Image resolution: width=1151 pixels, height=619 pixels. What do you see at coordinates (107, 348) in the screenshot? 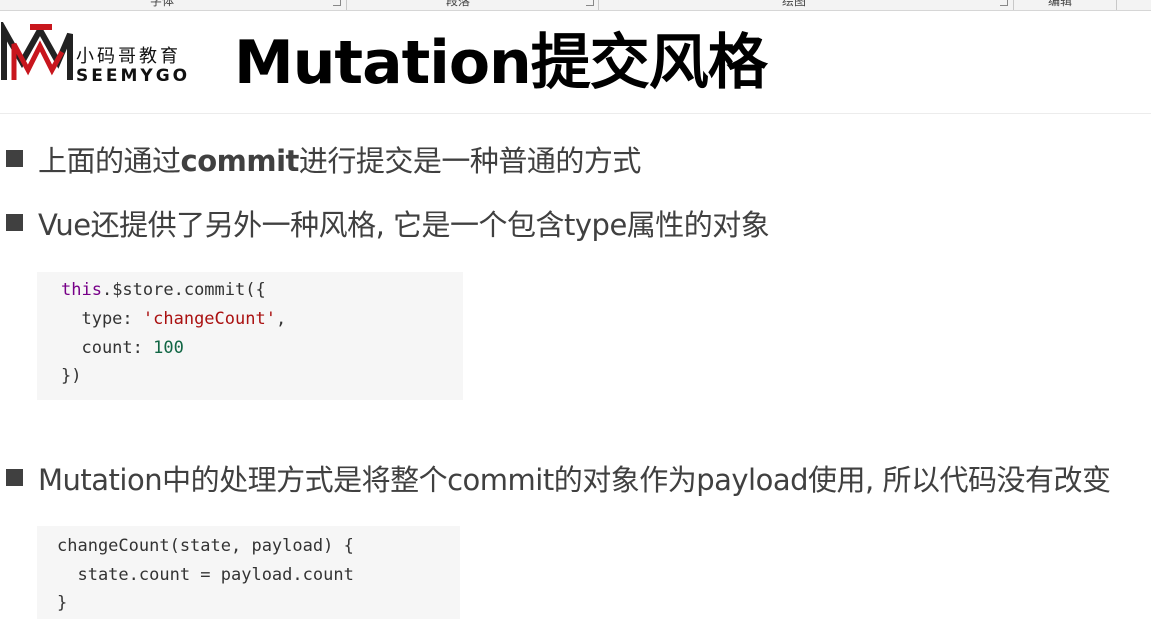
I see `code-text: count:` at bounding box center [107, 348].